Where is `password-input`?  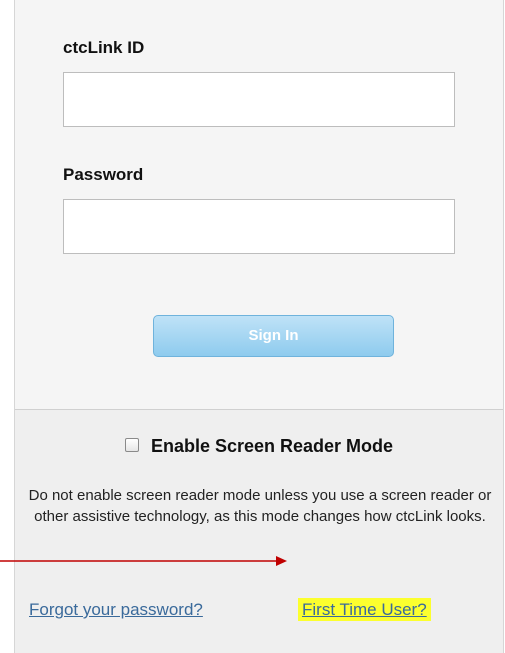 password-input is located at coordinates (259, 226).